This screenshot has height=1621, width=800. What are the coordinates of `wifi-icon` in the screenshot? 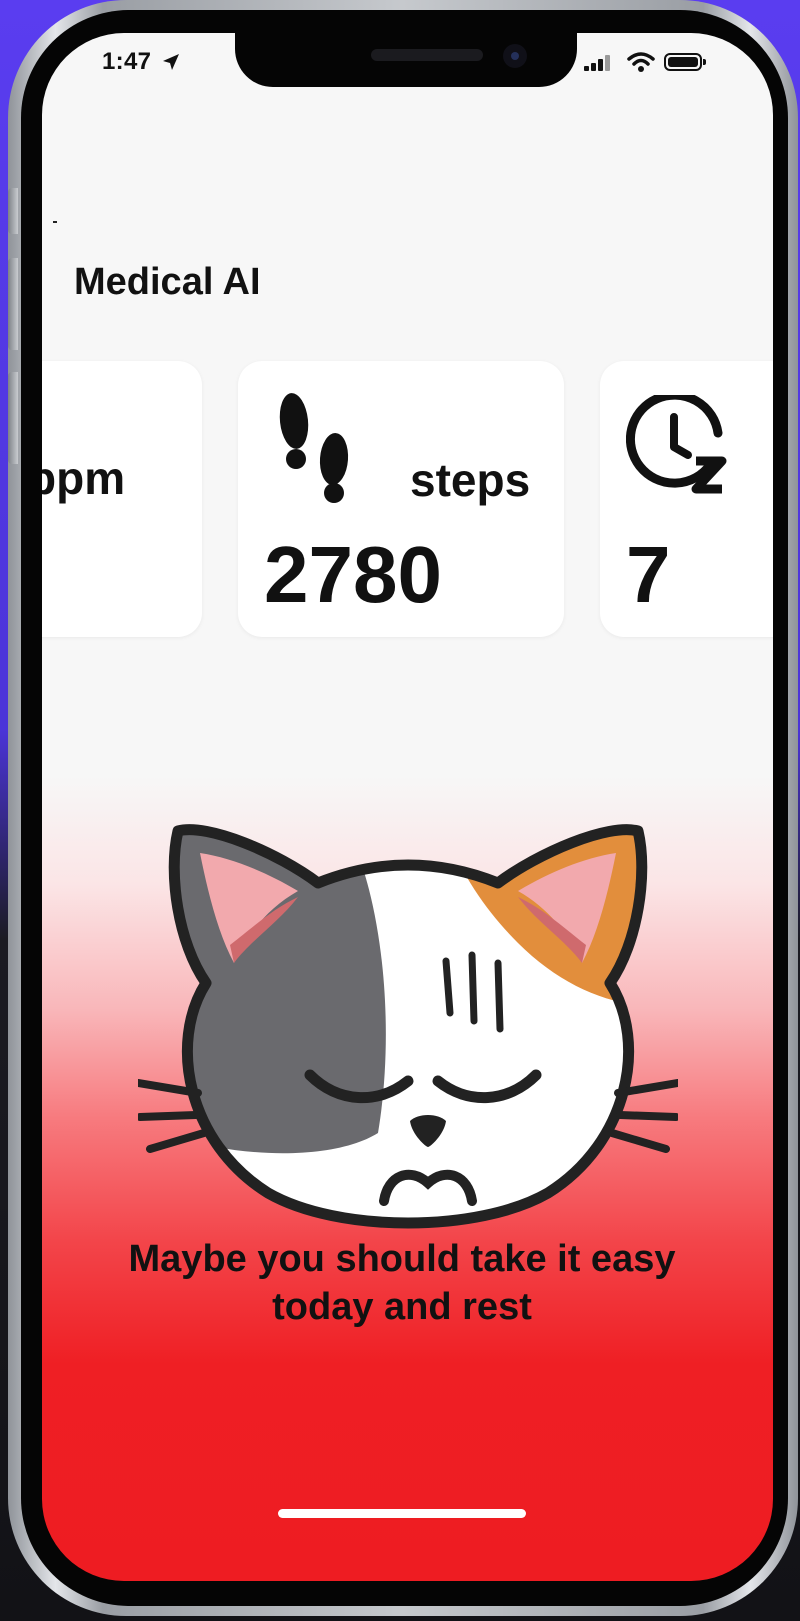 It's located at (641, 62).